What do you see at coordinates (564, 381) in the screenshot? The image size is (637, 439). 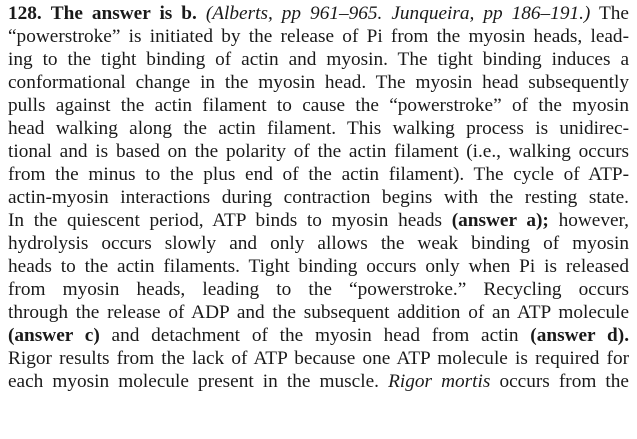 I see `text-fragment: occurs from the` at bounding box center [564, 381].